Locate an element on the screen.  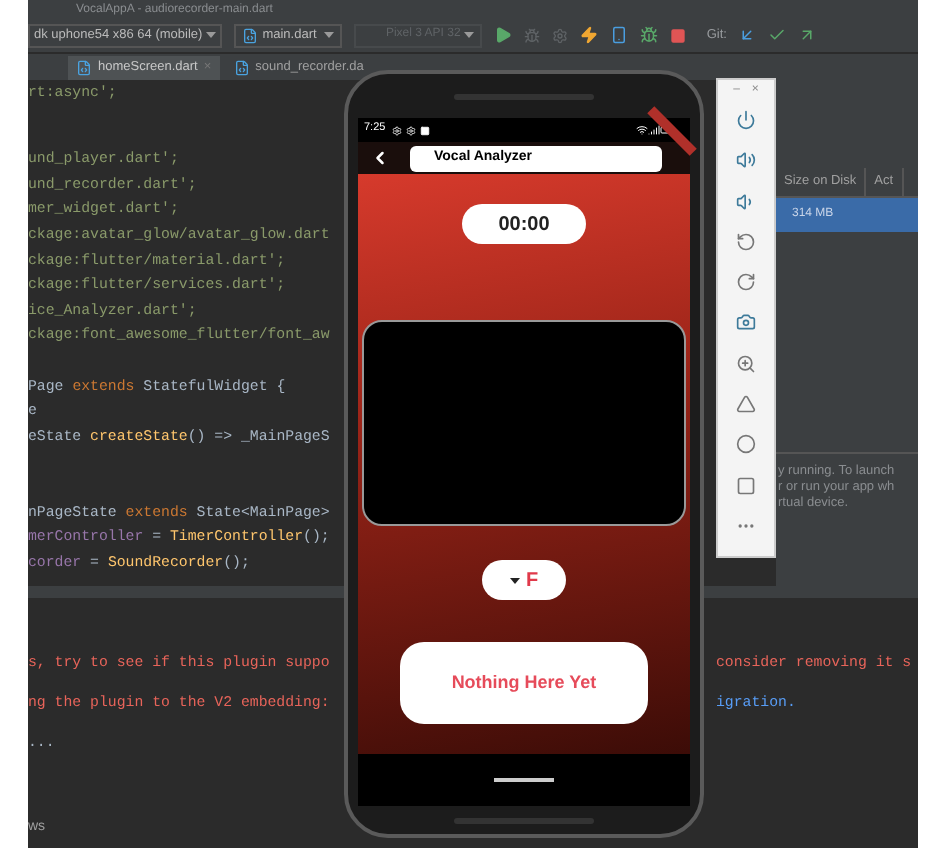
hot-reload-icon is located at coordinates (589, 35).